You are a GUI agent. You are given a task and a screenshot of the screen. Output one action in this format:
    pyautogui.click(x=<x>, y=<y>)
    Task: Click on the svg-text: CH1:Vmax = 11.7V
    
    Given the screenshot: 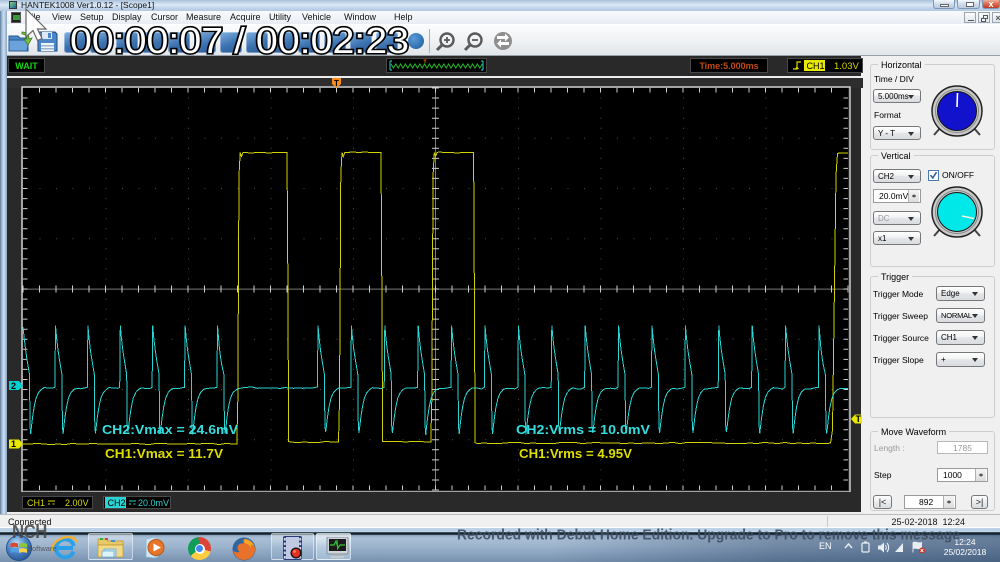 What is the action you would take?
    pyautogui.click(x=164, y=454)
    